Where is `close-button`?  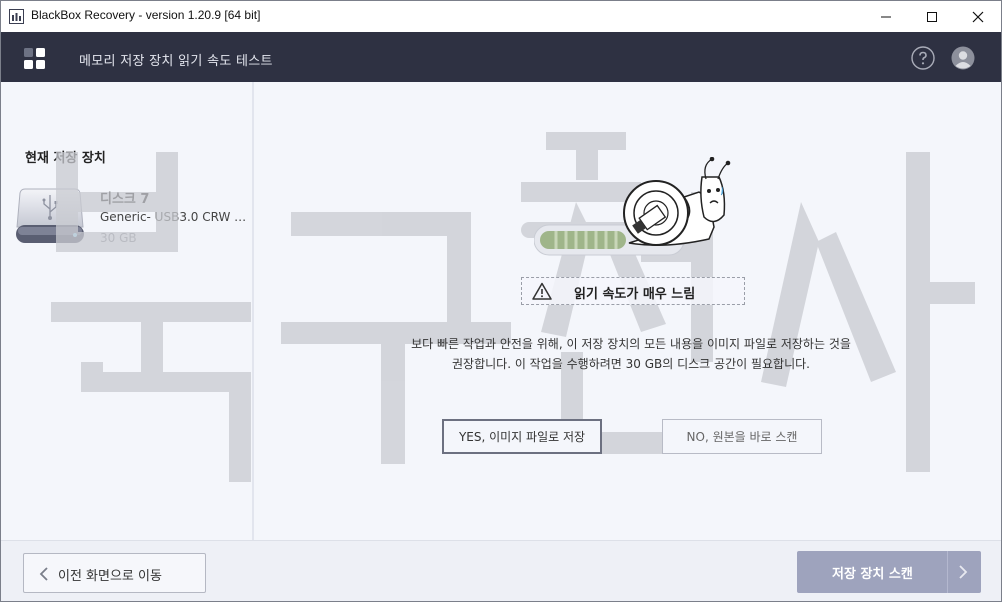
close-button is located at coordinates (978, 16).